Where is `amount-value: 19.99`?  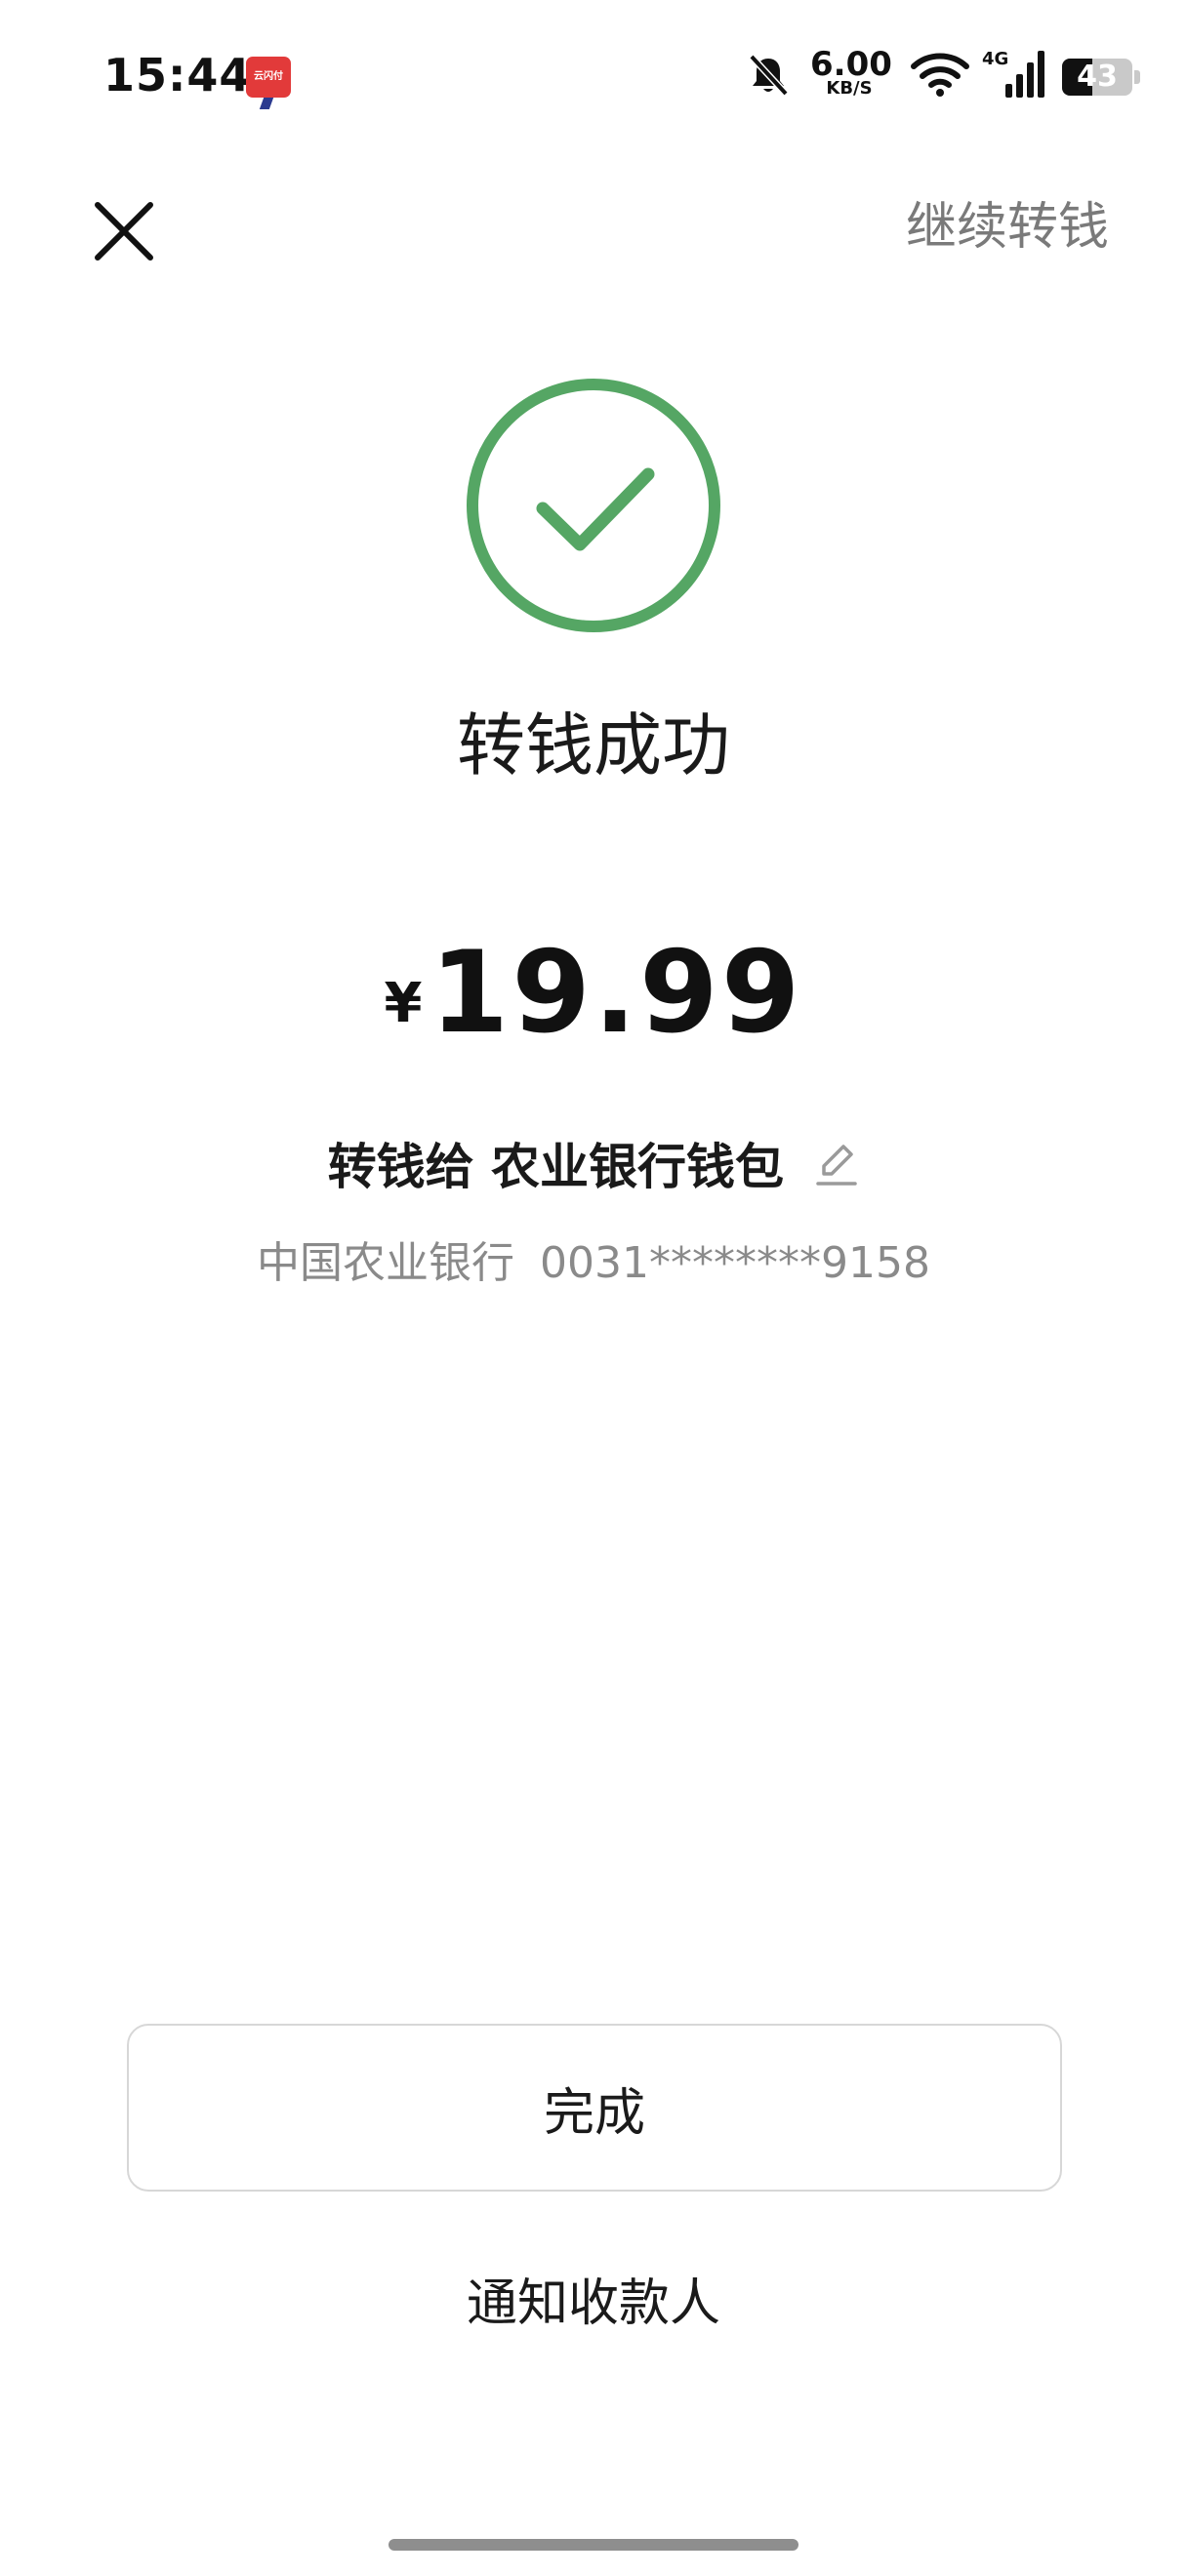 amount-value: 19.99 is located at coordinates (616, 993).